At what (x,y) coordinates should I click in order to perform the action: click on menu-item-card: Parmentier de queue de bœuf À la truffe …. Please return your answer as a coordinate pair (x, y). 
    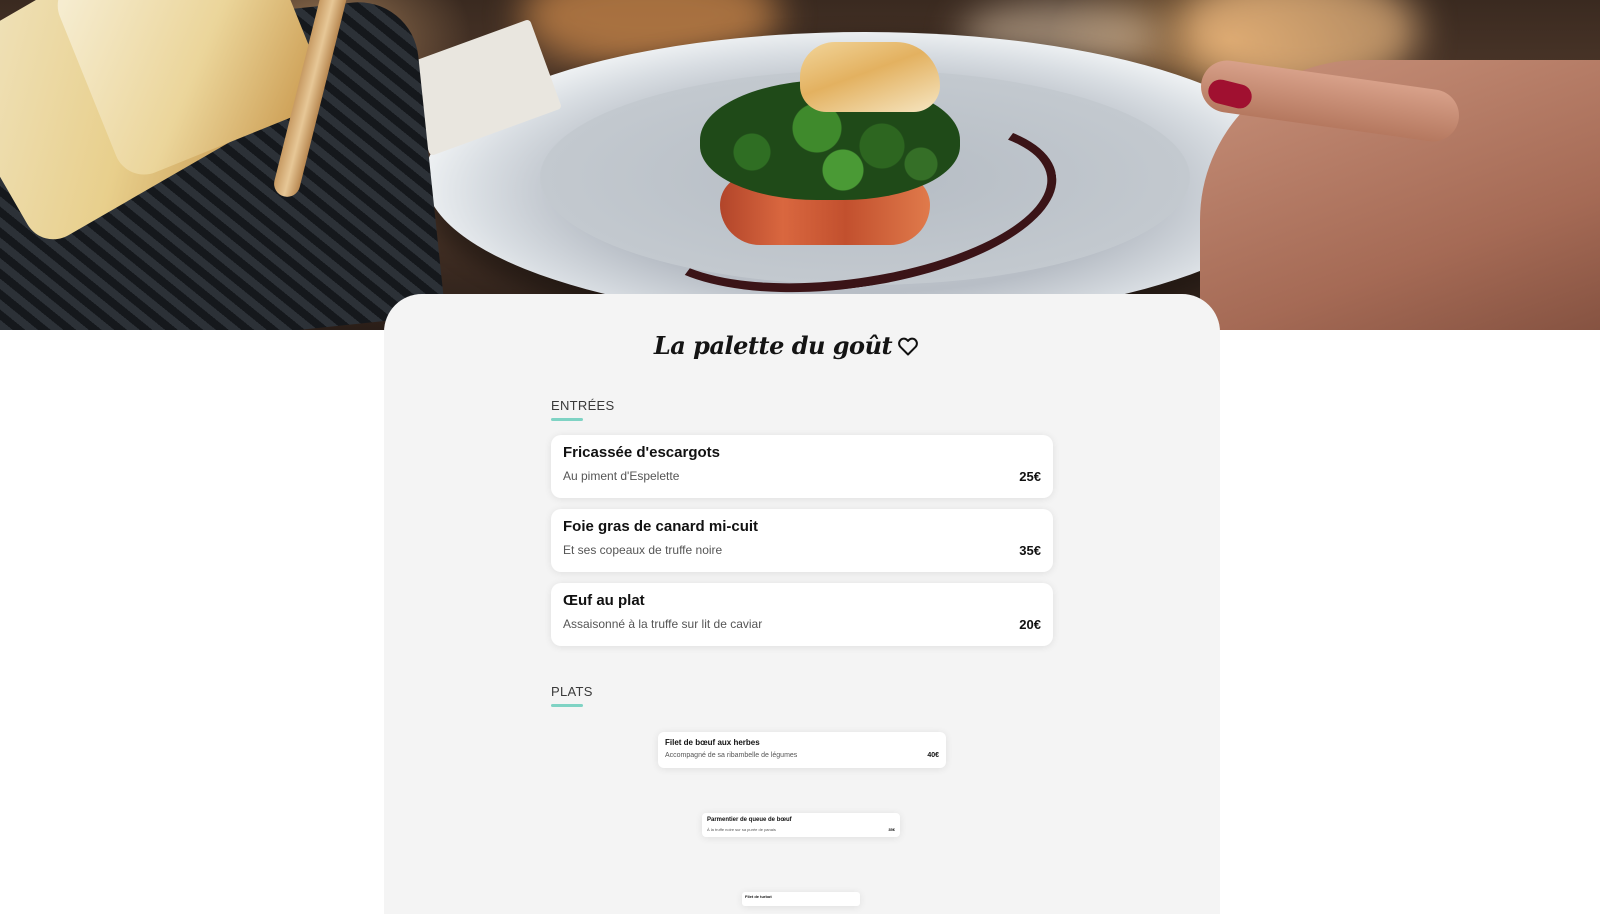
    Looking at the image, I should click on (801, 825).